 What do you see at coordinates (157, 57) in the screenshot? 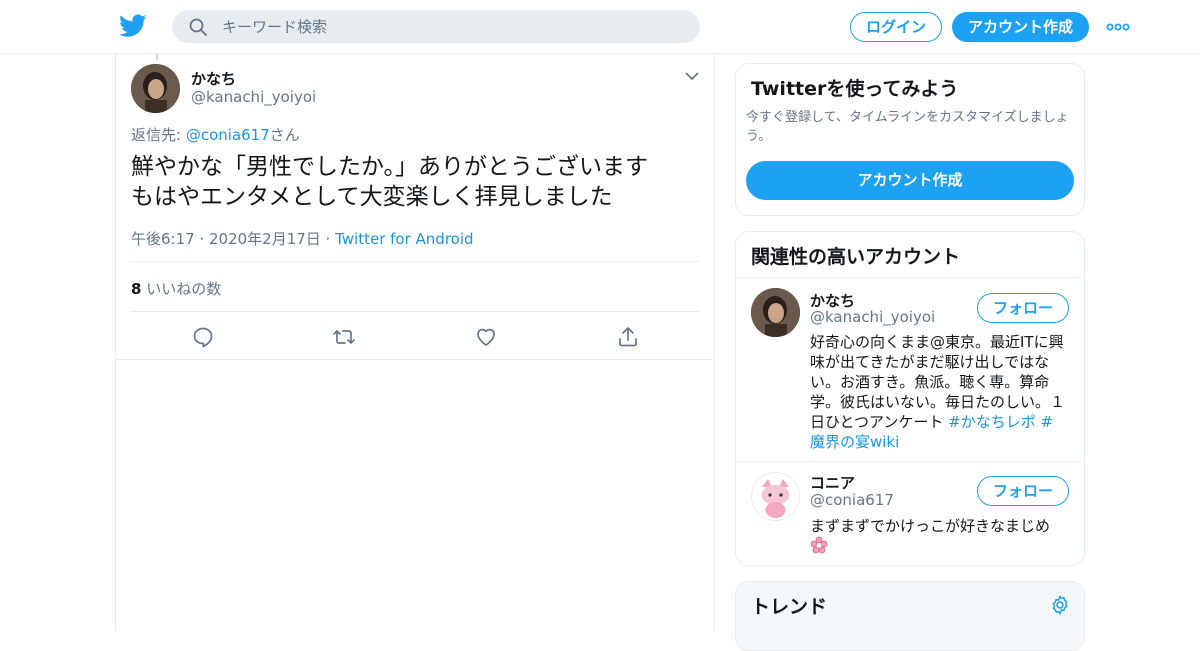
I see `thread-connector` at bounding box center [157, 57].